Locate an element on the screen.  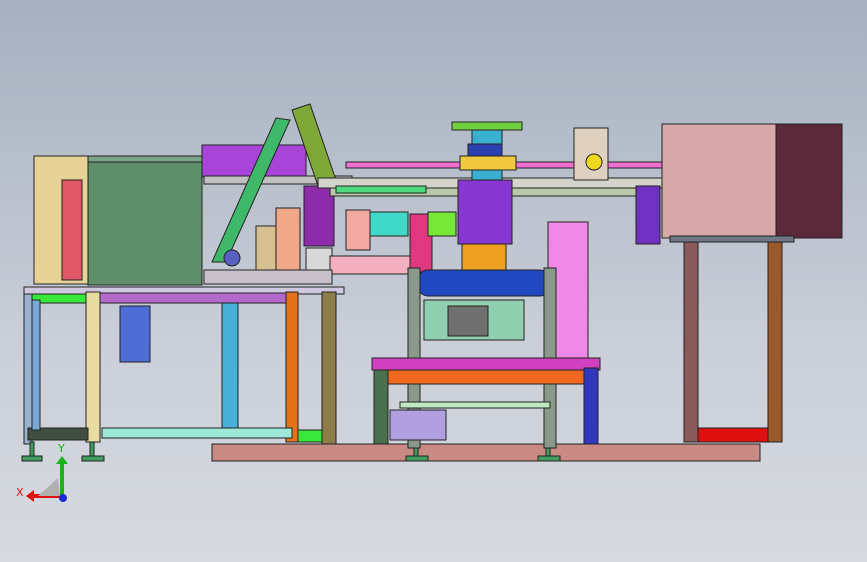
orange-bracket is located at coordinates (288, 240).